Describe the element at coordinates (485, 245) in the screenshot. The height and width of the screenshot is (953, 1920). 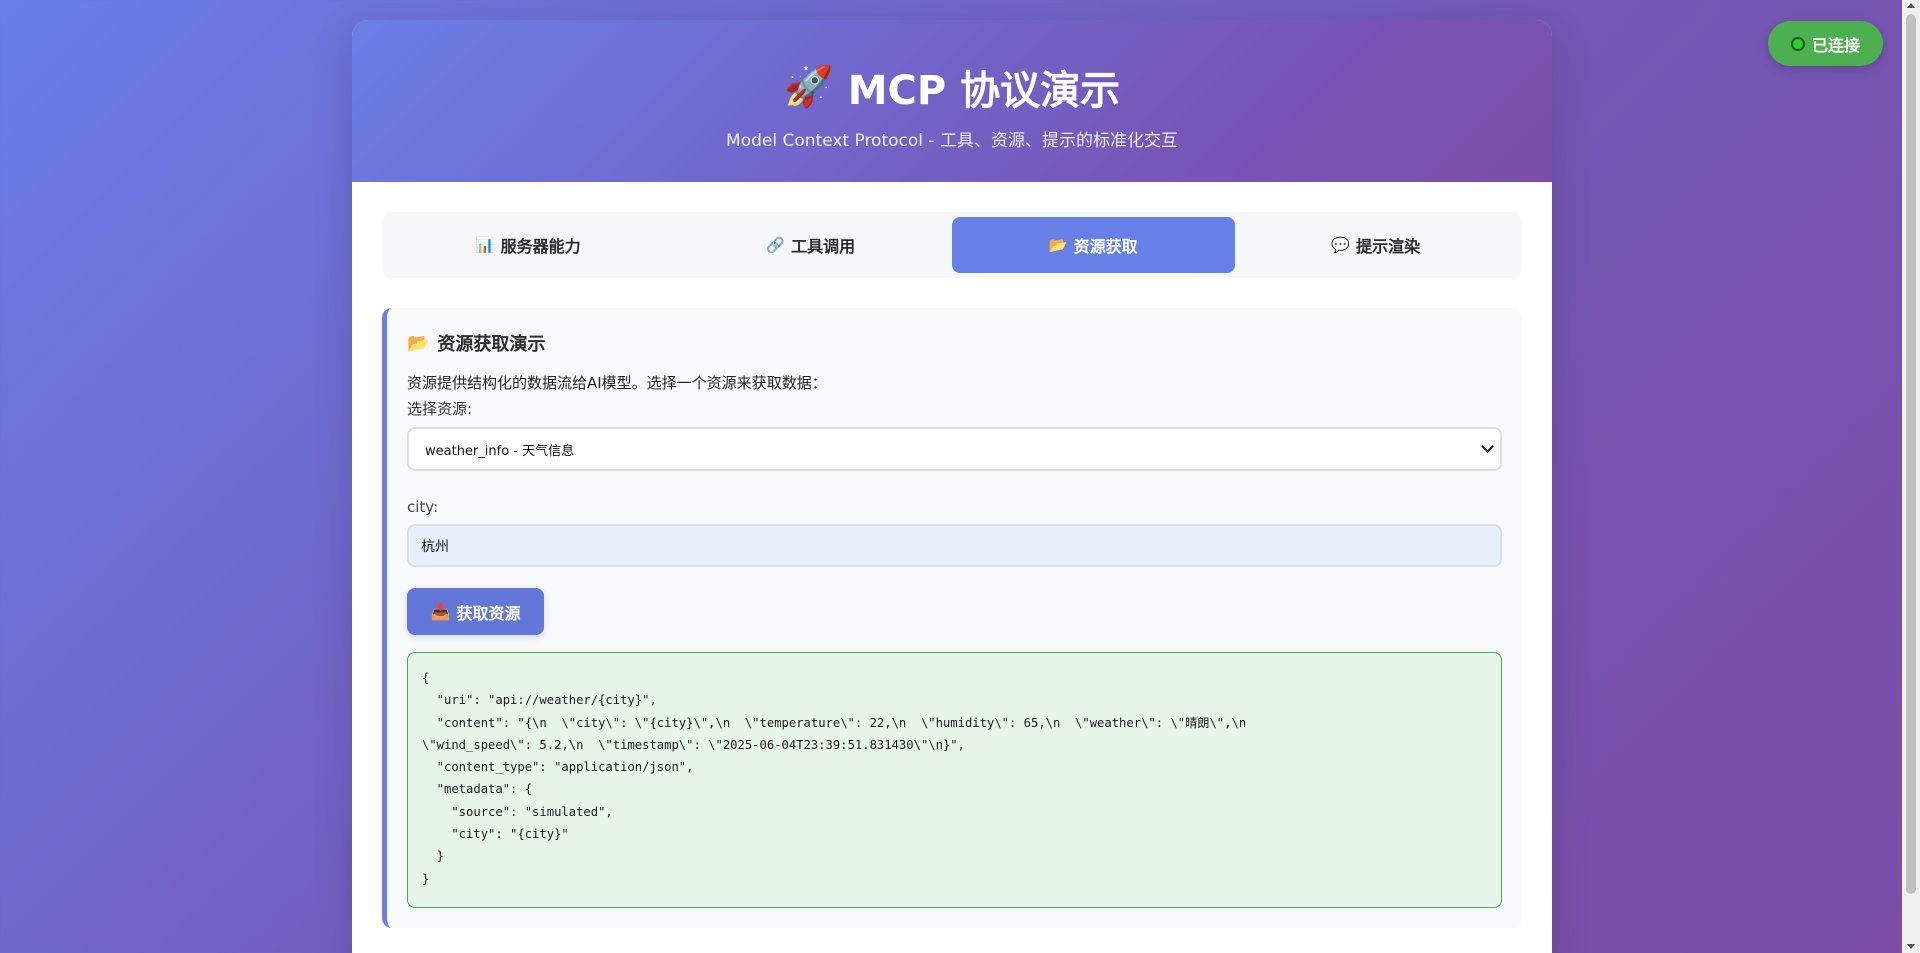
I see `bar-chart-icon: 📊` at that location.